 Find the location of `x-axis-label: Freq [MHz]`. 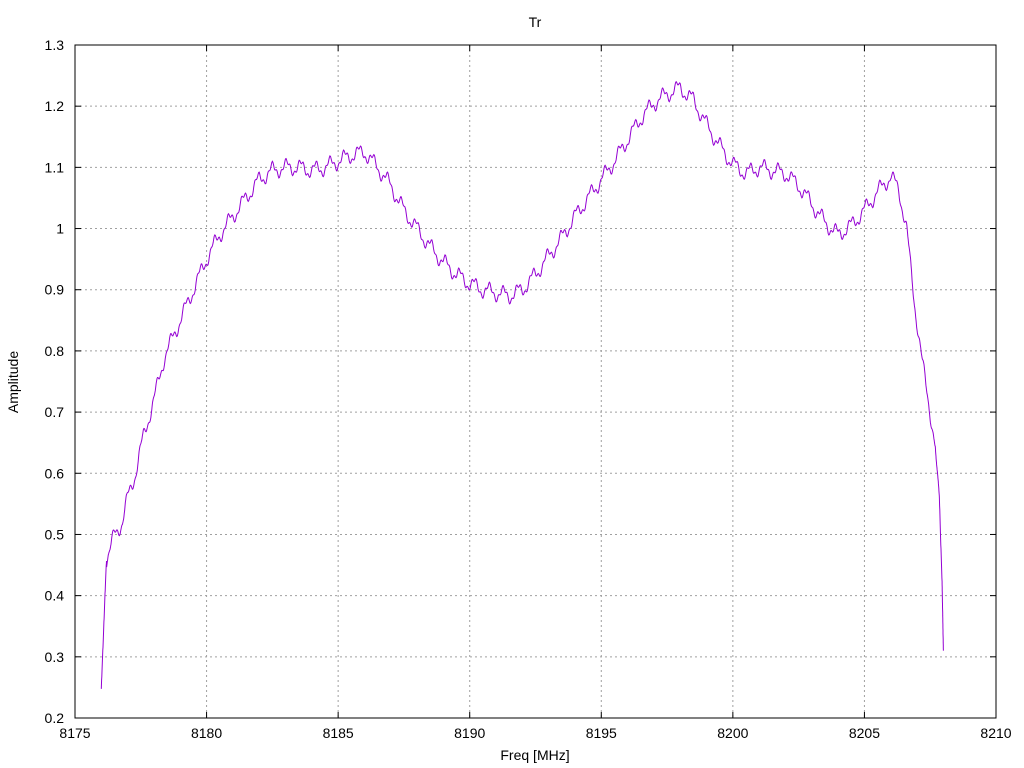

x-axis-label: Freq [MHz] is located at coordinates (534, 755).